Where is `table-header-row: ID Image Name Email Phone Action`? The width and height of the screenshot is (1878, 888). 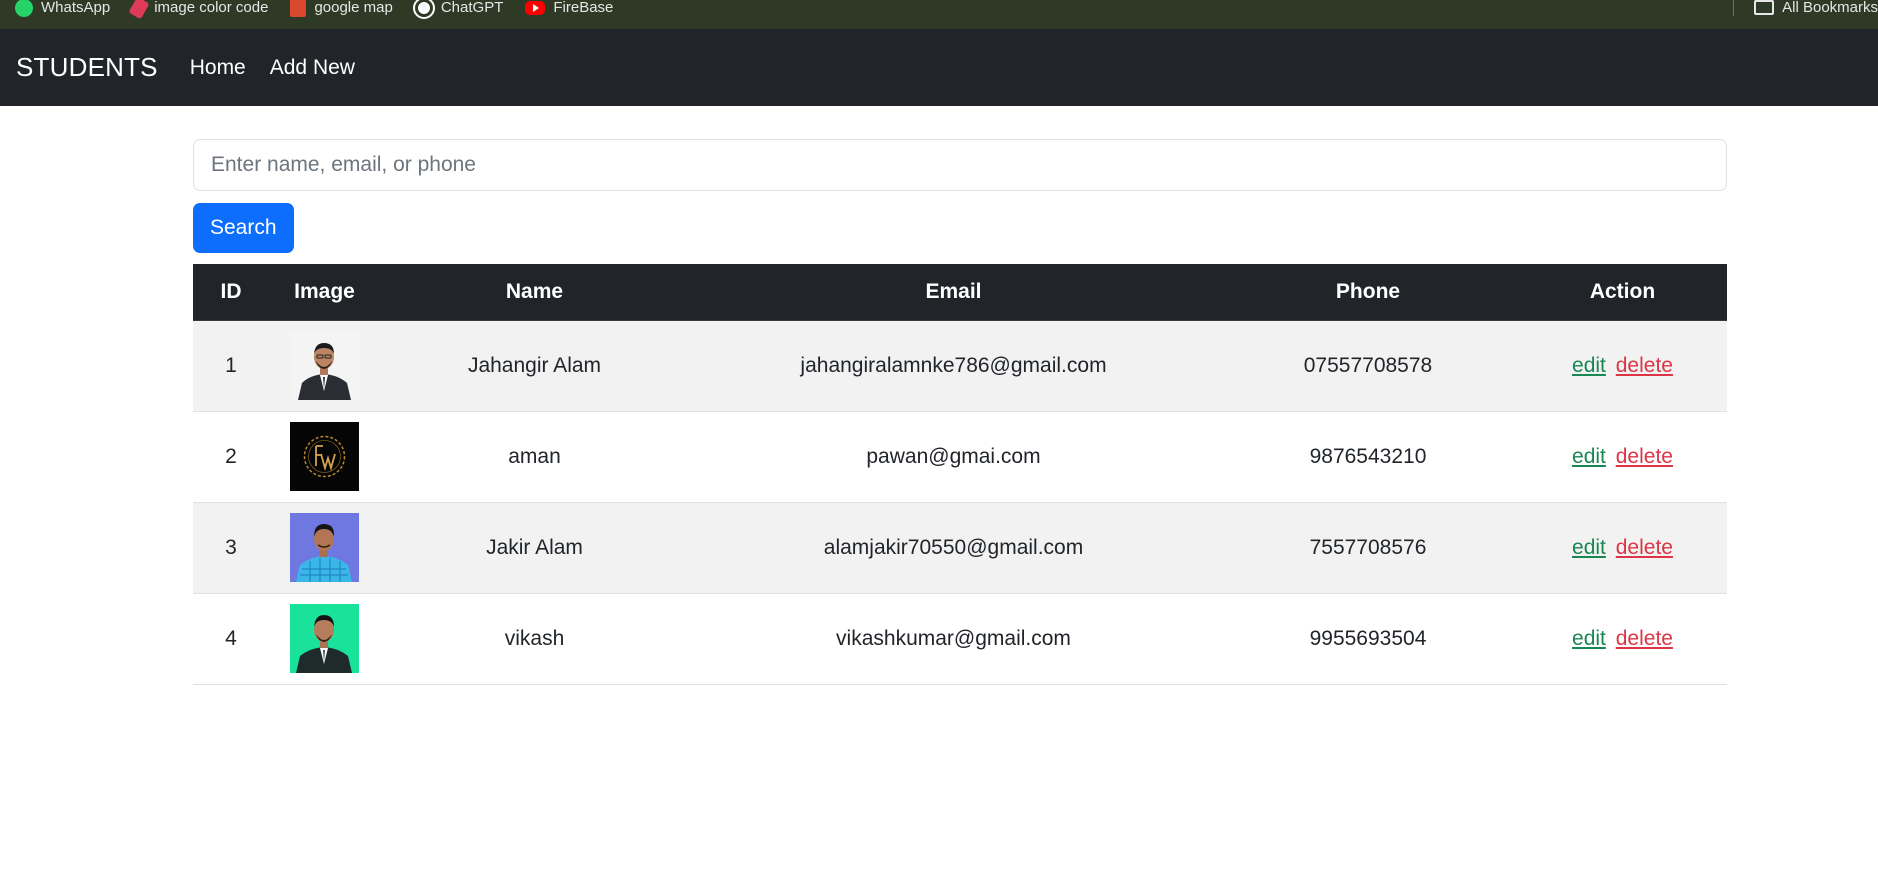 table-header-row: ID Image Name Email Phone Action is located at coordinates (960, 292).